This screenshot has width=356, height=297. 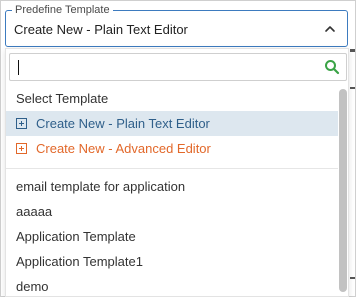 I want to click on chevron-up-icon, so click(x=330, y=29).